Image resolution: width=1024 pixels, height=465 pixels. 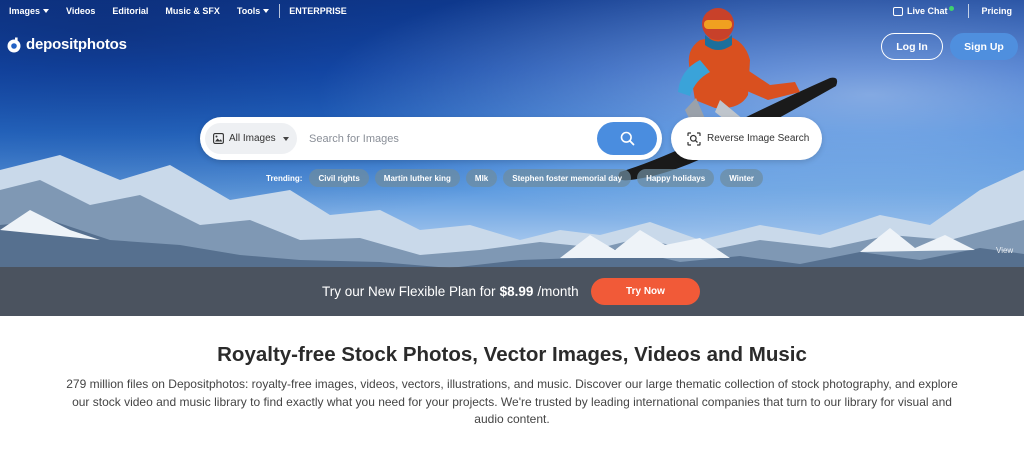 I want to click on pricing-link: Pricing, so click(x=996, y=11).